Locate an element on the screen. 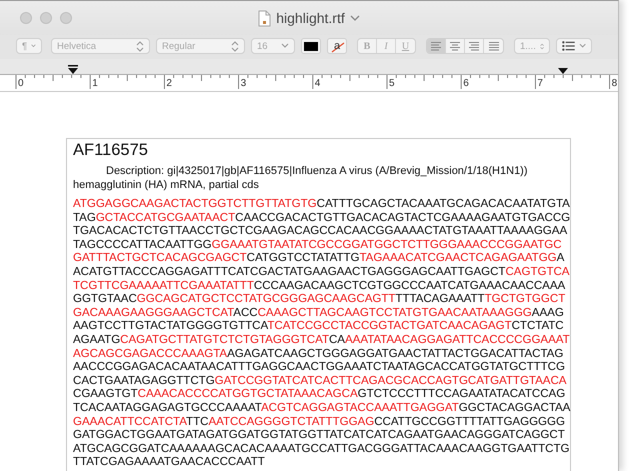 The image size is (631, 471). sequence-line: ACATGTTACCCAGGAGATTTCATCGACTATGAAGAACTGAGGGAGCAATTGAGCTCAGTGTCA is located at coordinates (321, 271).